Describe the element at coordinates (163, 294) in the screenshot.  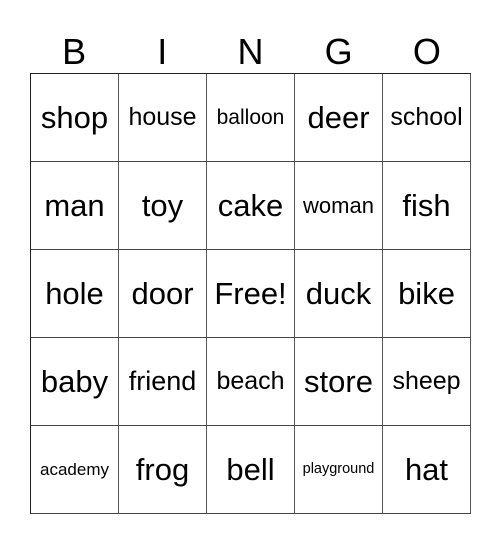
I see `bingo-cell: door` at that location.